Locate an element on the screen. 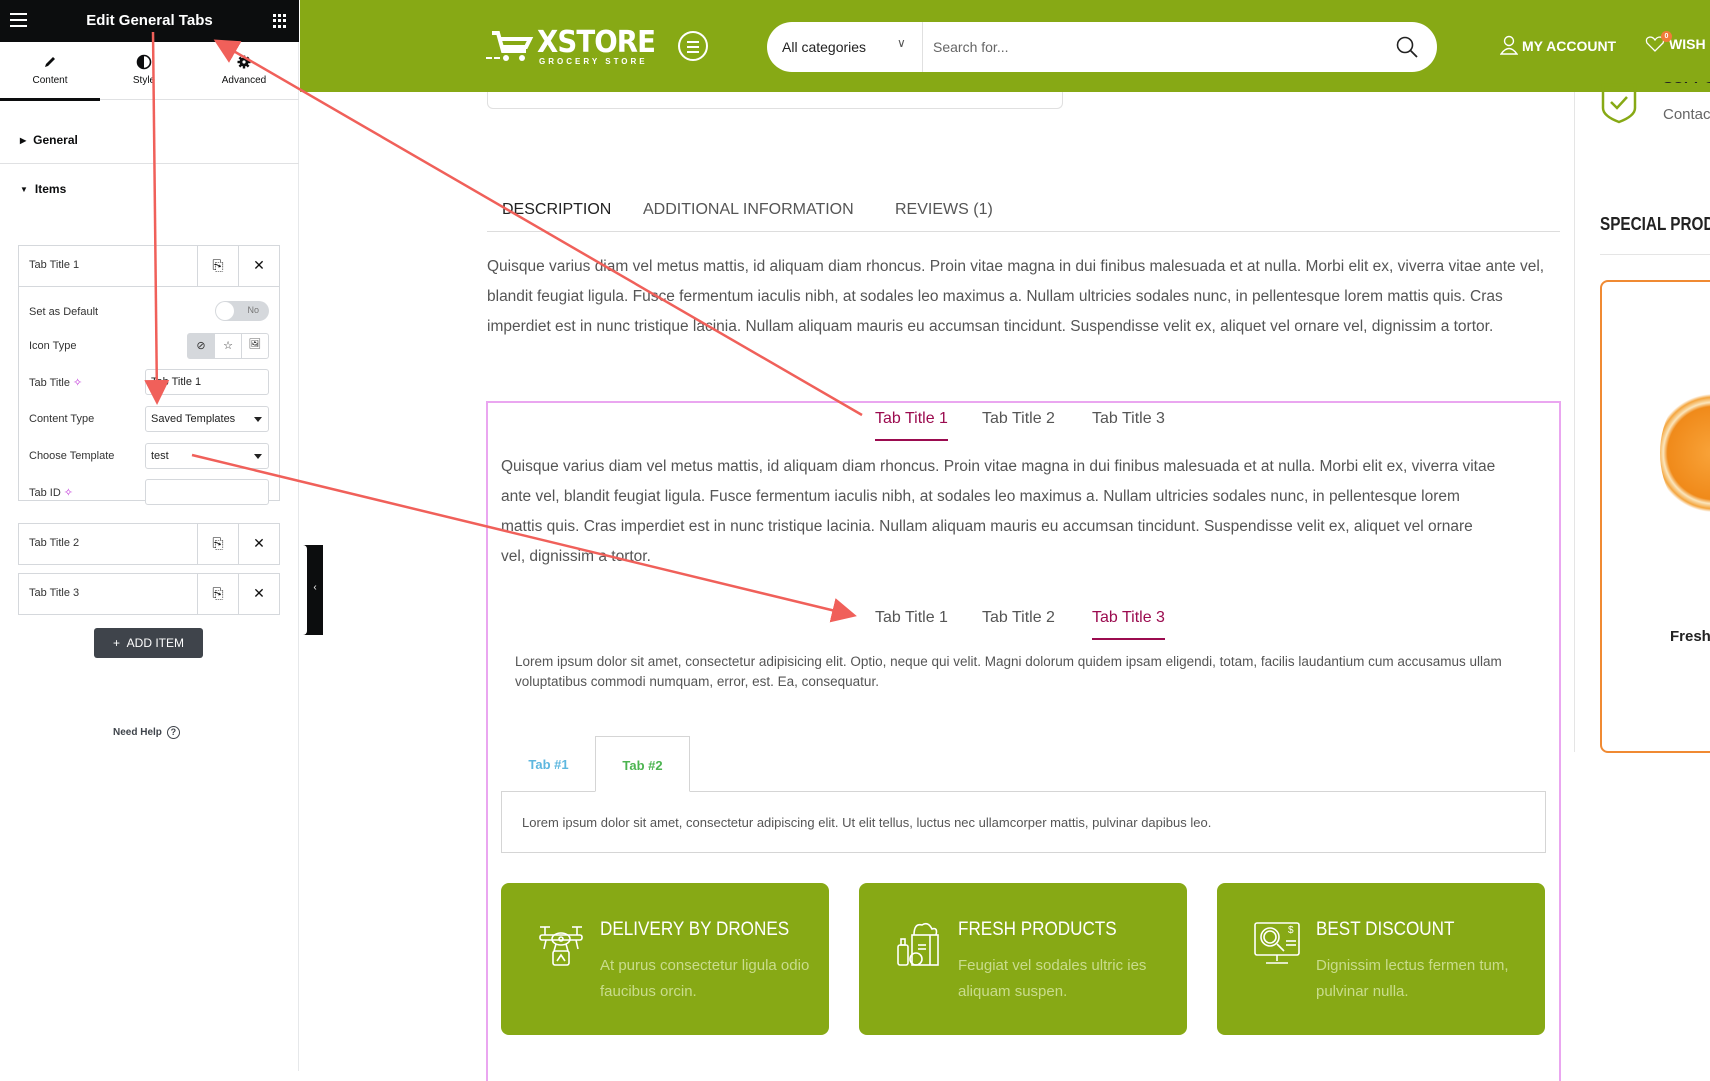  toggle-state: No is located at coordinates (253, 310).